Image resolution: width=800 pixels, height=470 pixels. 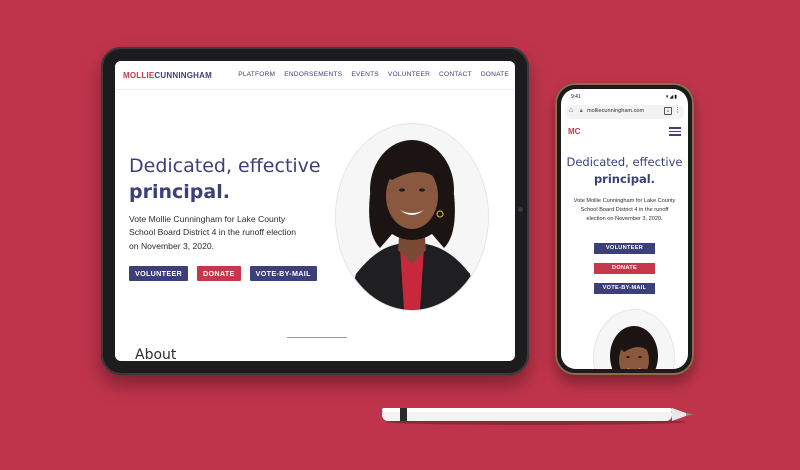 What do you see at coordinates (677, 110) in the screenshot?
I see `more-menu-icon: ⋮` at bounding box center [677, 110].